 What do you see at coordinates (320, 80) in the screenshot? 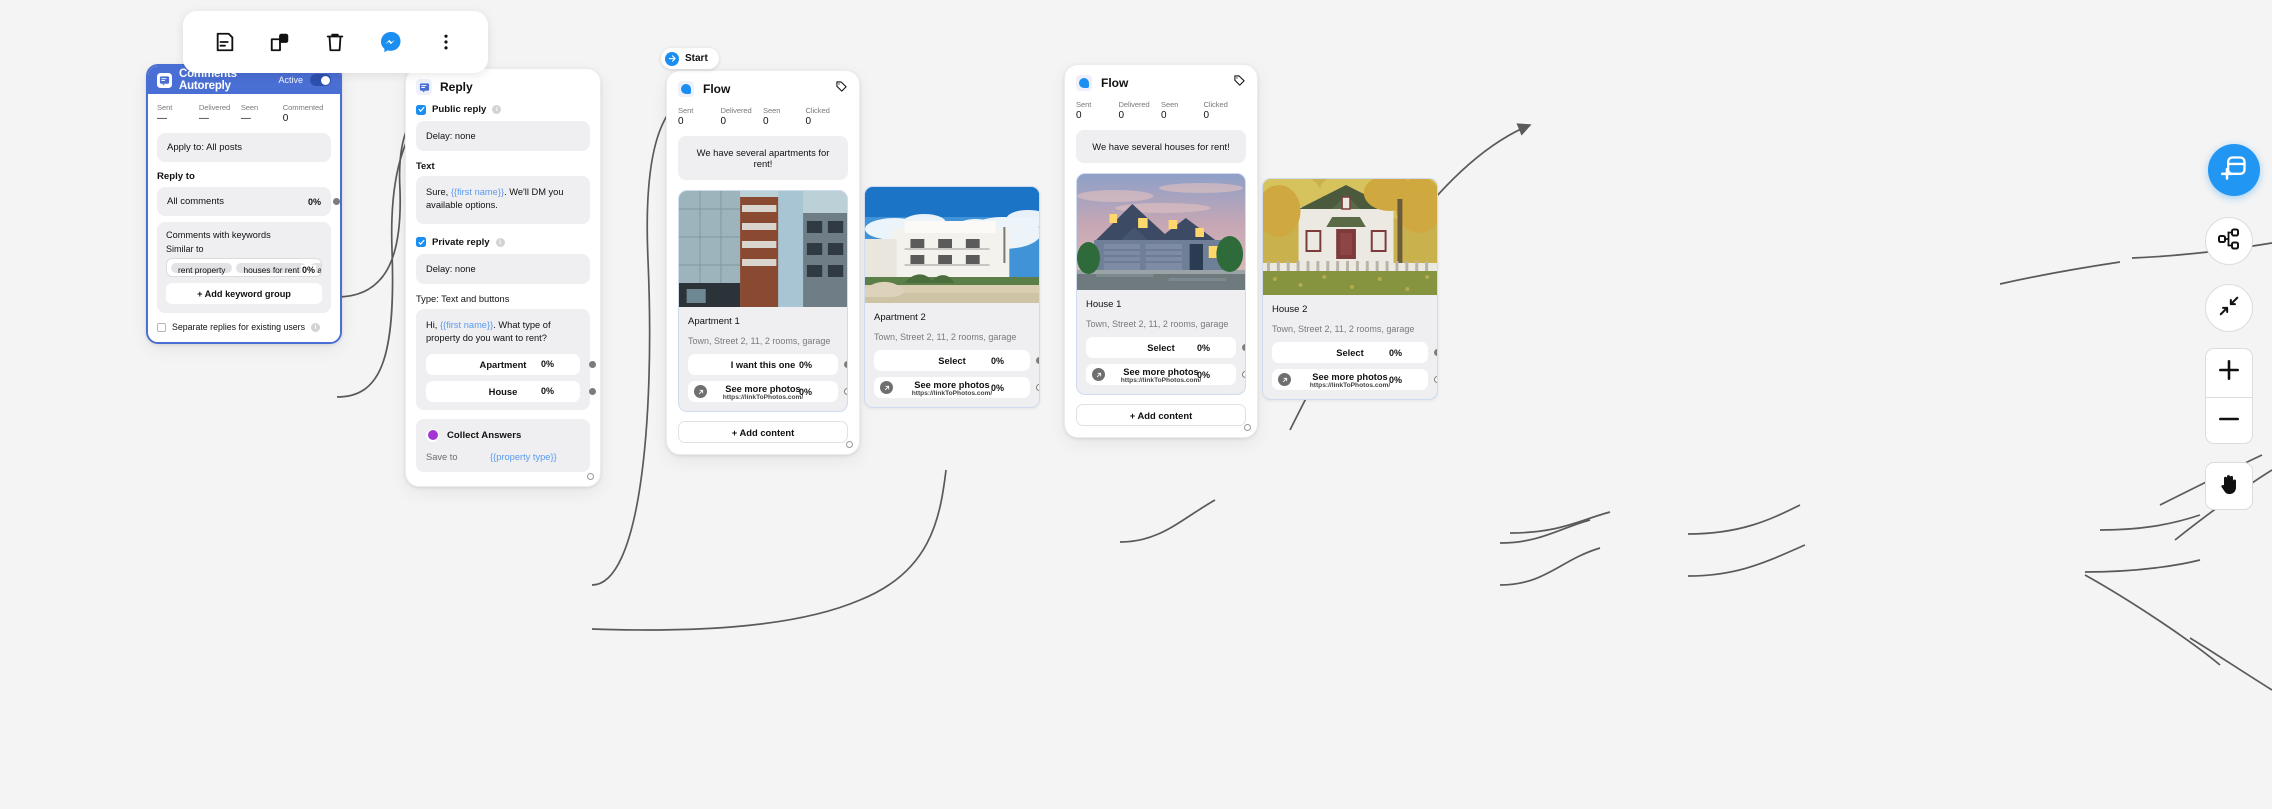
I see `autoreply-active-toggle` at bounding box center [320, 80].